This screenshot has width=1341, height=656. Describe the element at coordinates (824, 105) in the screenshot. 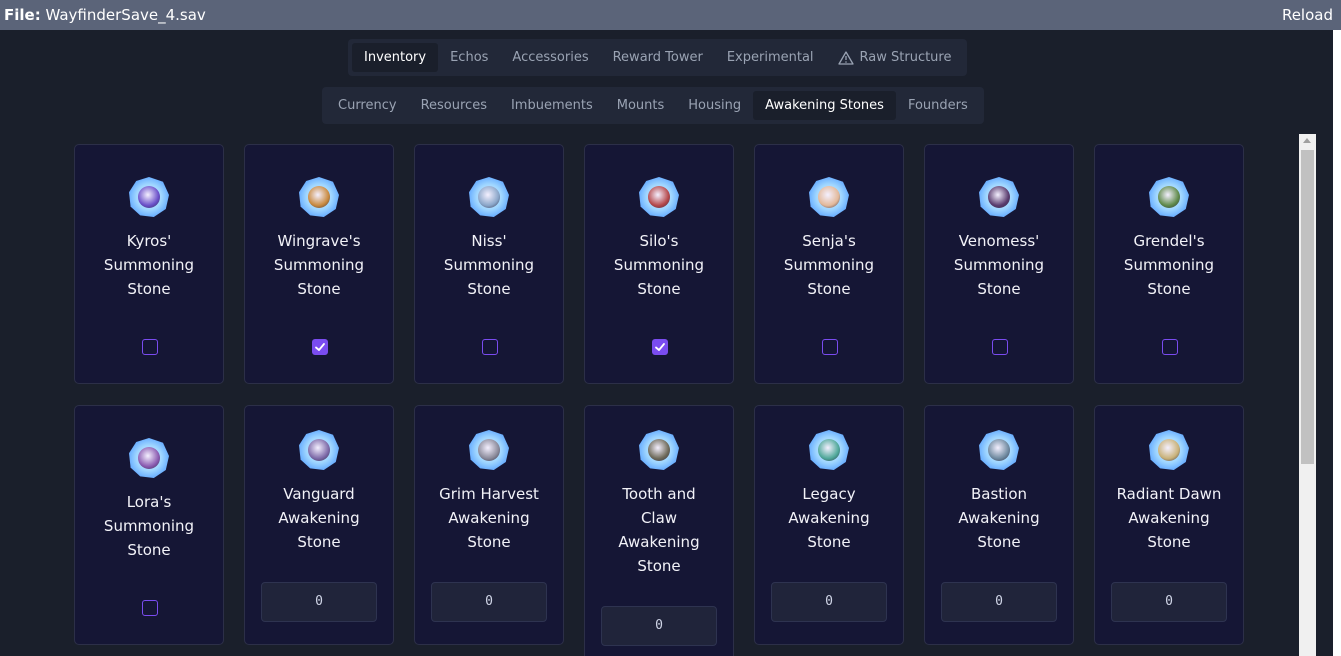

I see `subtab-awakening-stones: Awakening Stones` at that location.